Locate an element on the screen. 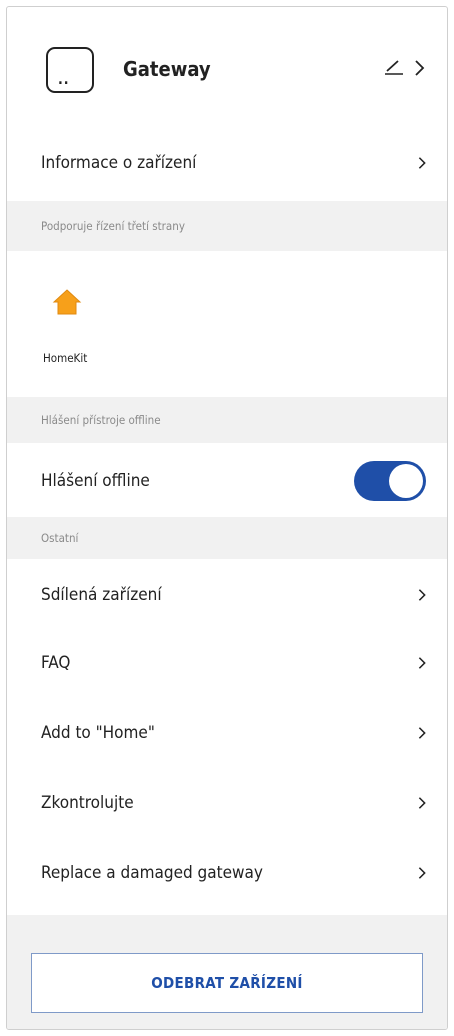 The image size is (454, 1036). add-to-home-row: Add to "Home" is located at coordinates (227, 733).